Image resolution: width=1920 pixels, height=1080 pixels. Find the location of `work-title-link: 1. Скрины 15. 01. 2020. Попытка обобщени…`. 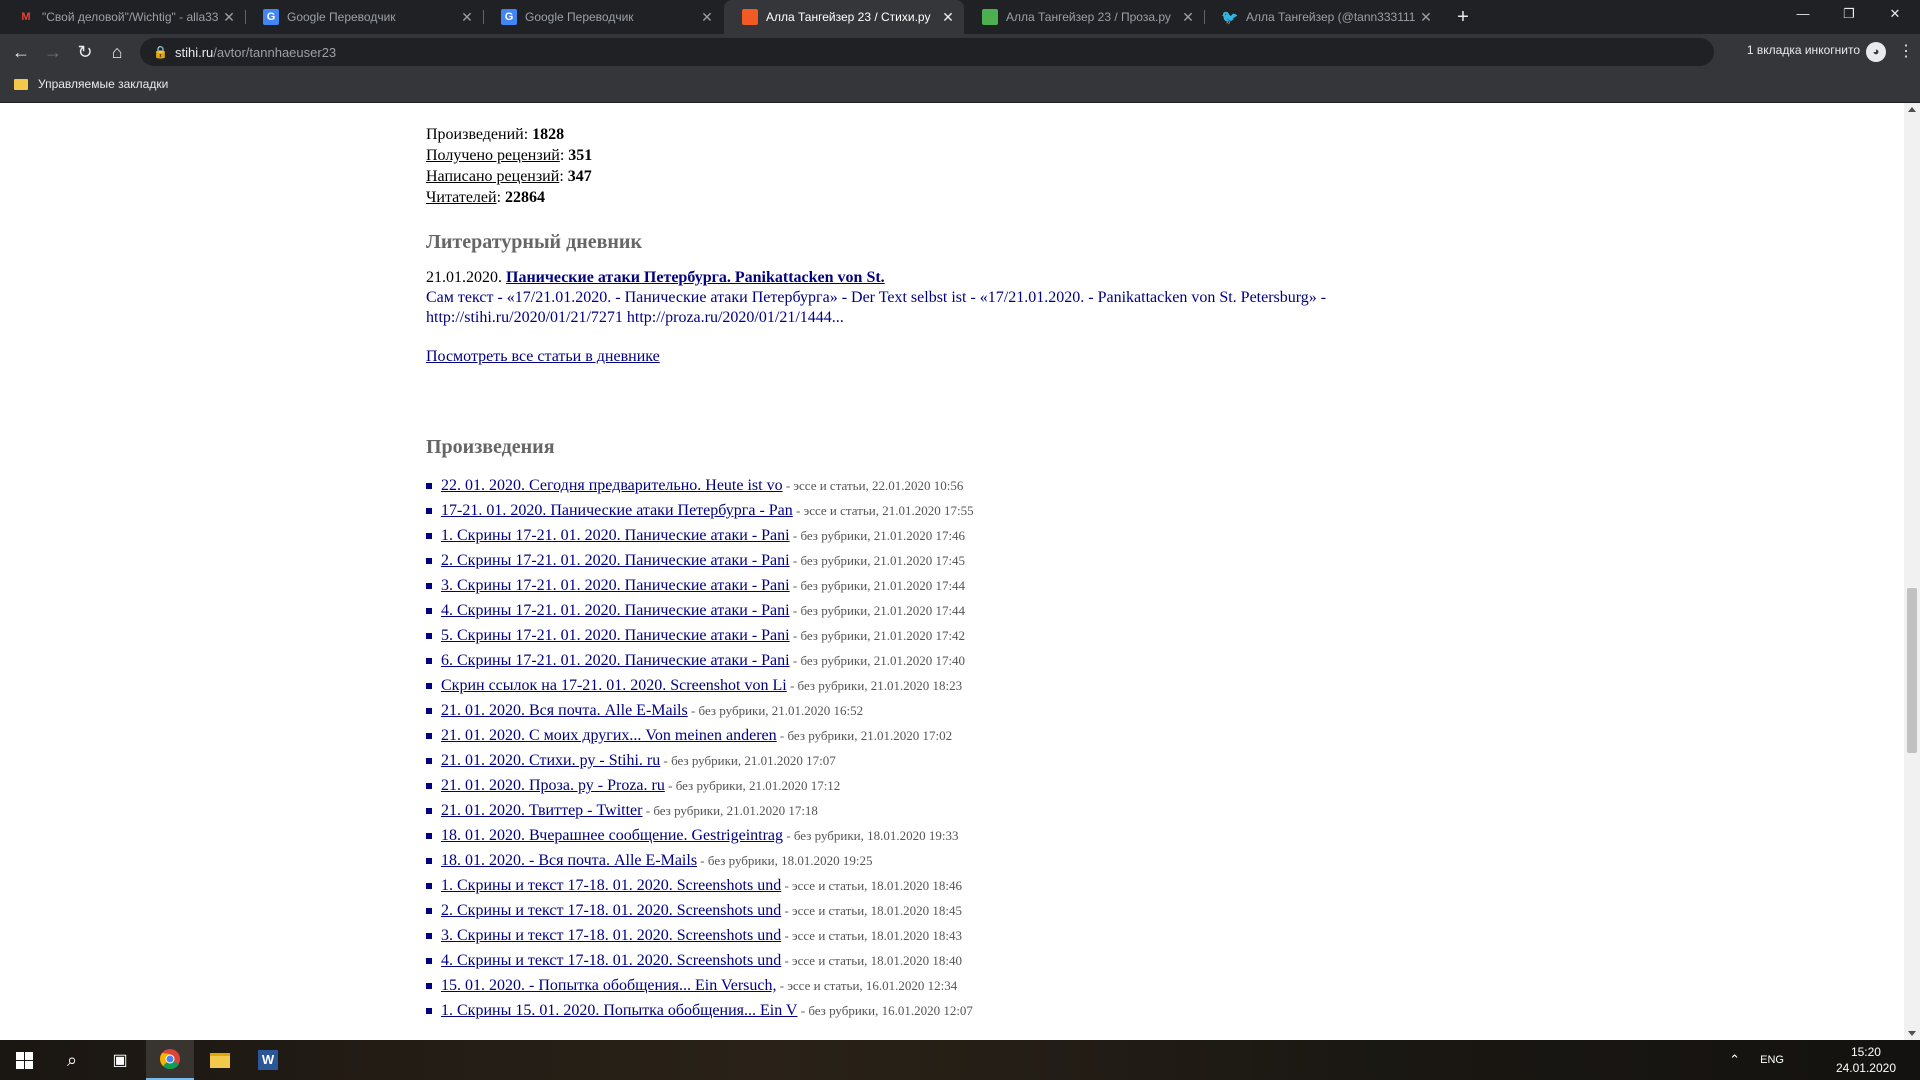

work-title-link: 1. Скрины 15. 01. 2020. Попытка обобщени… is located at coordinates (619, 1010).